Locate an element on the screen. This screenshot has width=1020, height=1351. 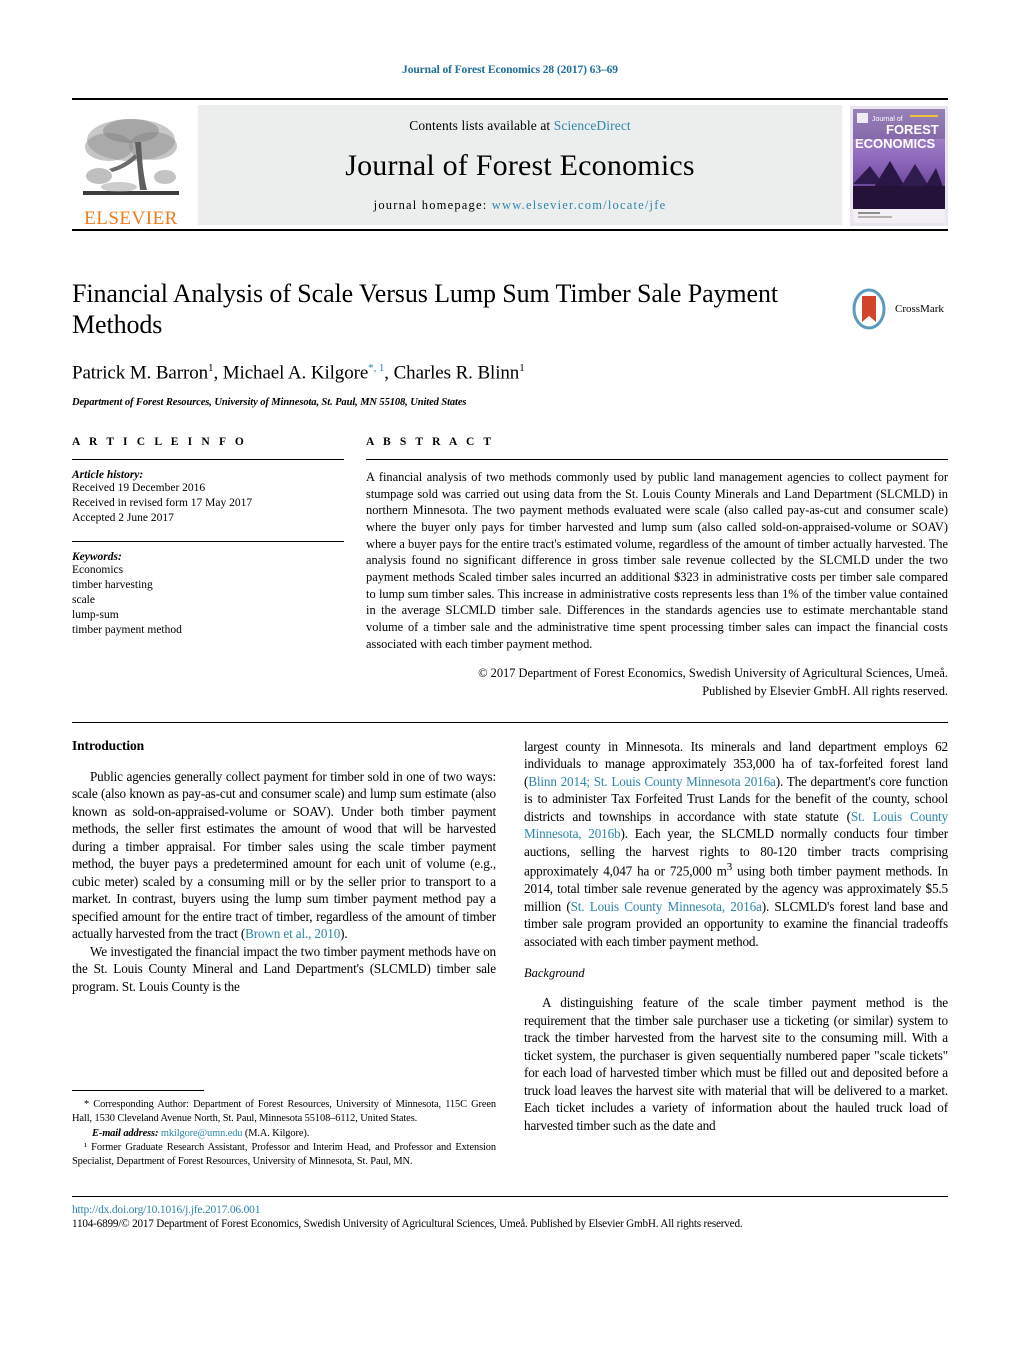
keyword-item: Economics is located at coordinates (98, 569).